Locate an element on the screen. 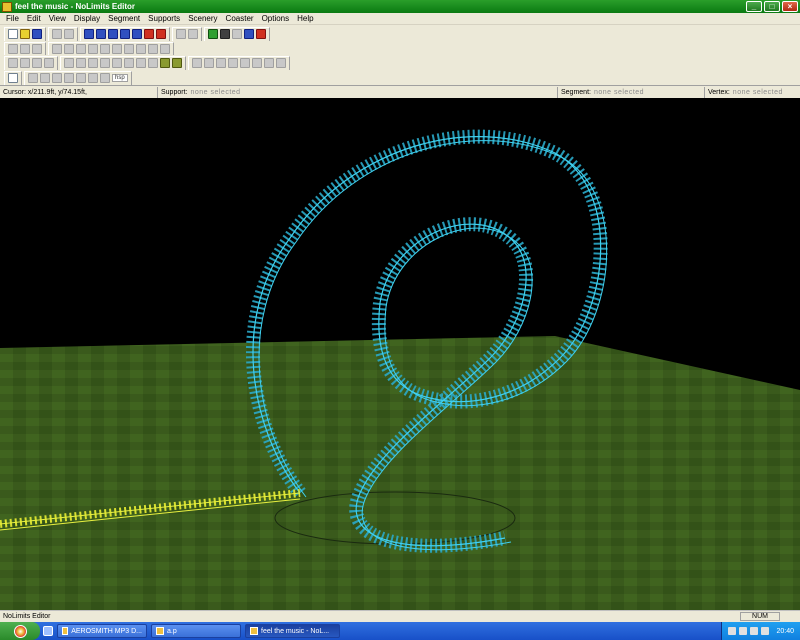 The image size is (800, 640). tool-3-icon is located at coordinates (81, 49).